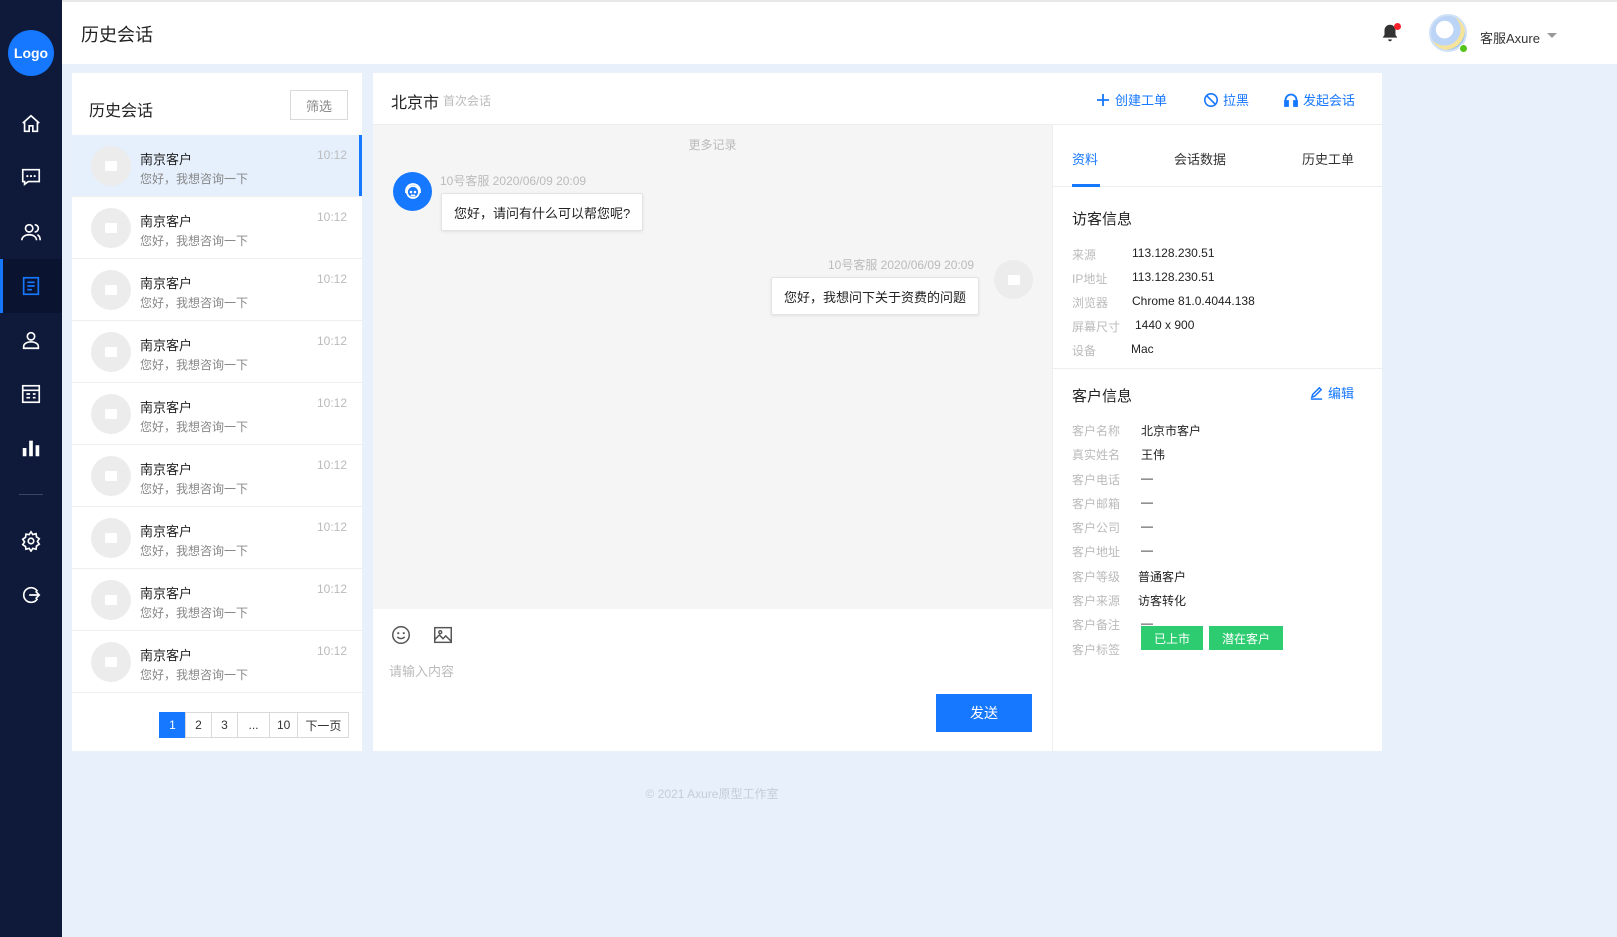  I want to click on form-icon, so click(31, 394).